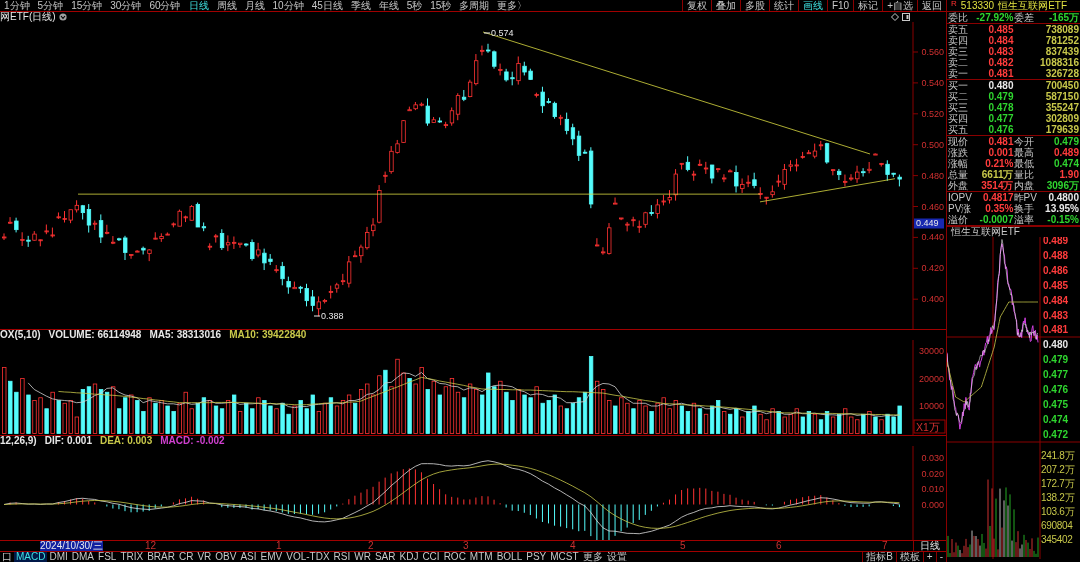 The image size is (1080, 562). I want to click on period-tab: 10分钟, so click(288, 5).